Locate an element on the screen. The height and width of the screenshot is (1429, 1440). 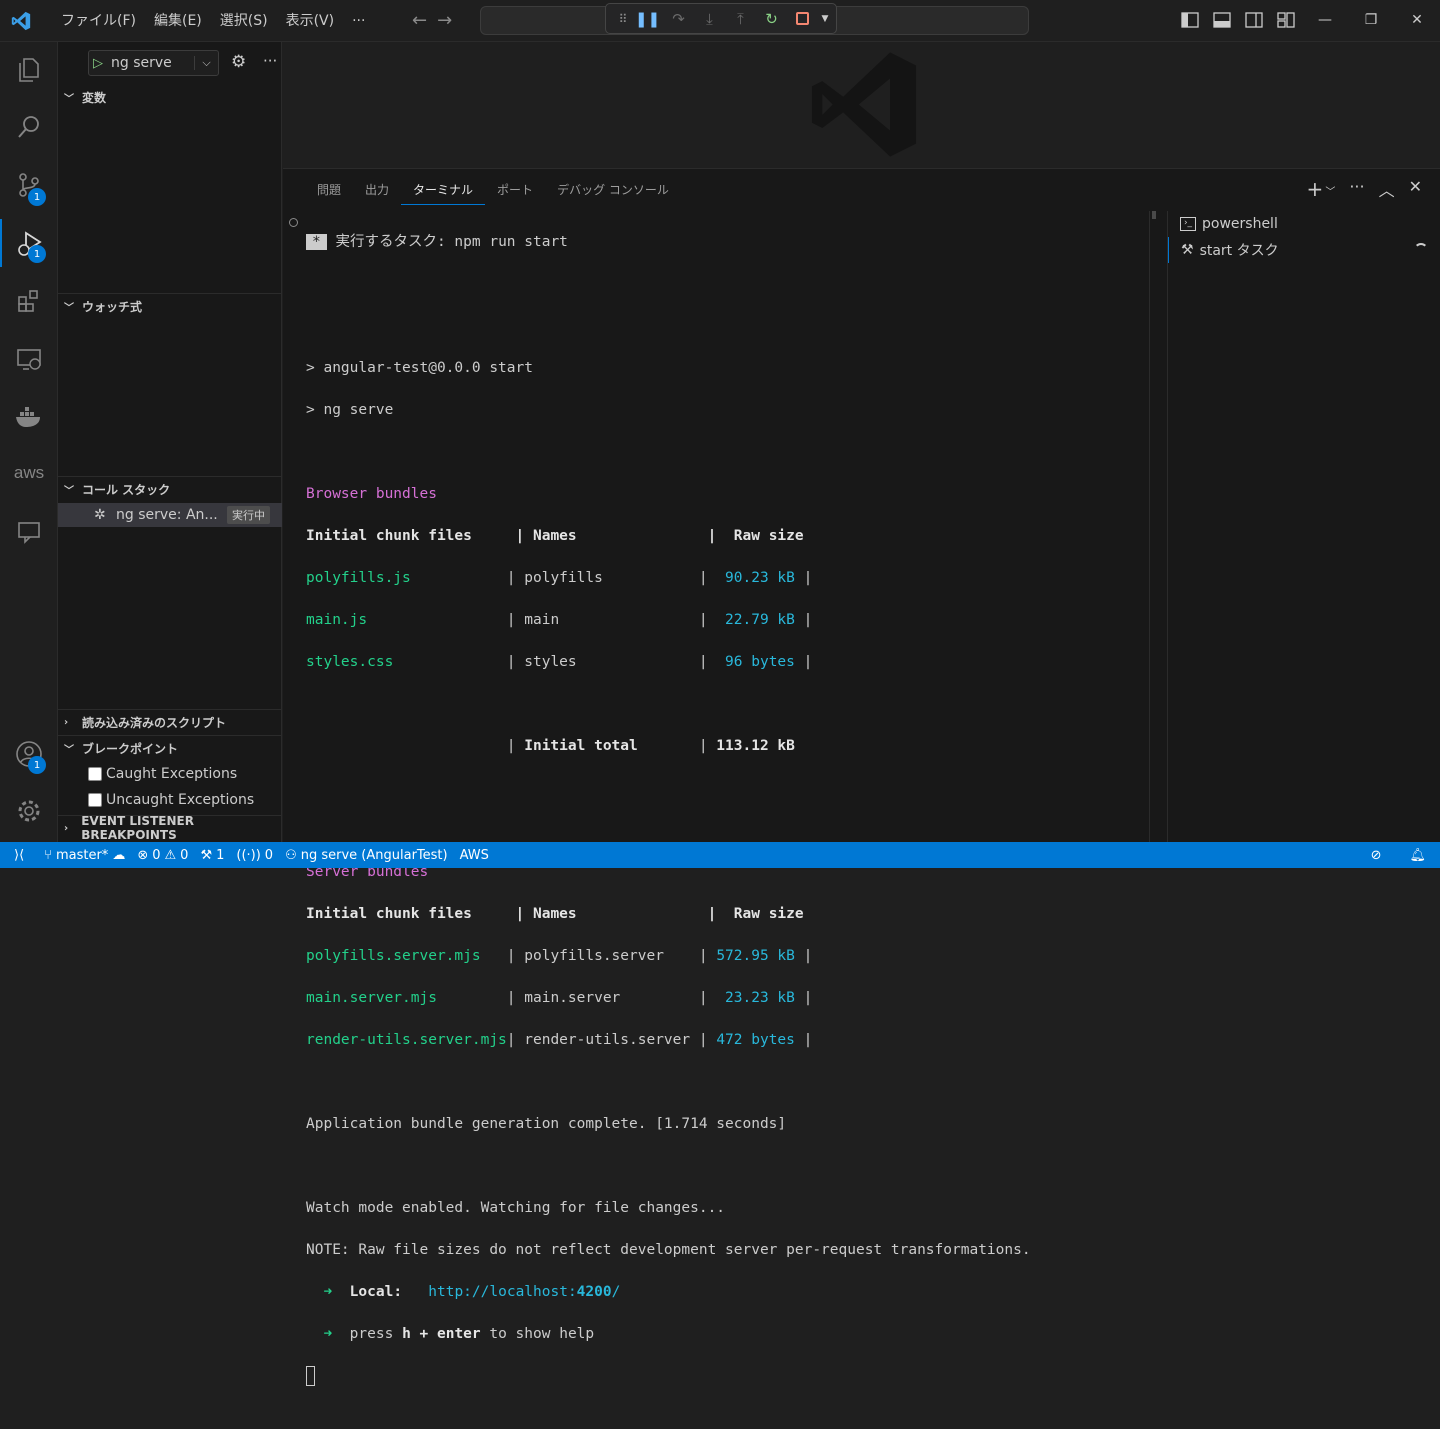
docker-icon is located at coordinates (29, 417).